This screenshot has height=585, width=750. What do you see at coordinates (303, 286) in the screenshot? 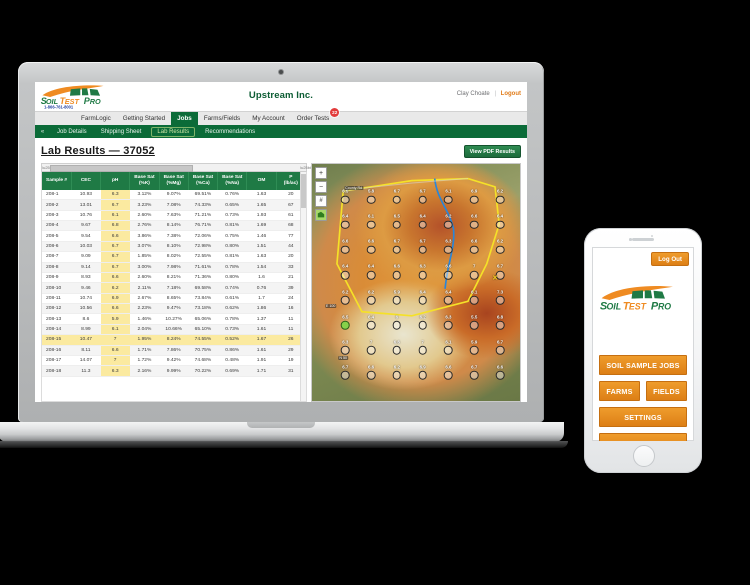
I see `table-vertical-scrollbar` at bounding box center [303, 286].